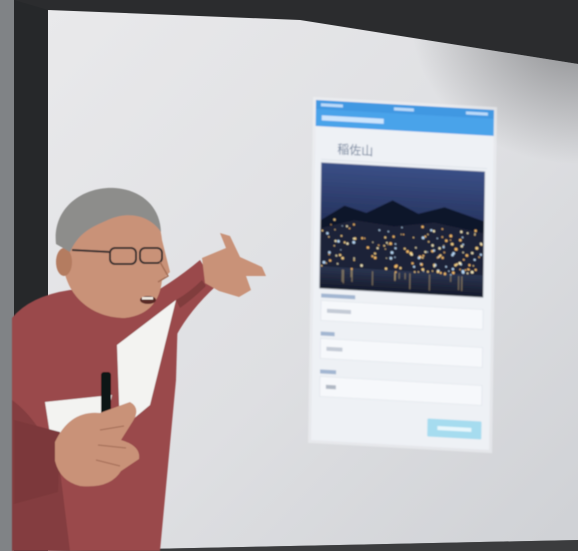 This screenshot has width=578, height=551. Describe the element at coordinates (402, 230) in the screenshot. I see `night-view-photo` at that location.